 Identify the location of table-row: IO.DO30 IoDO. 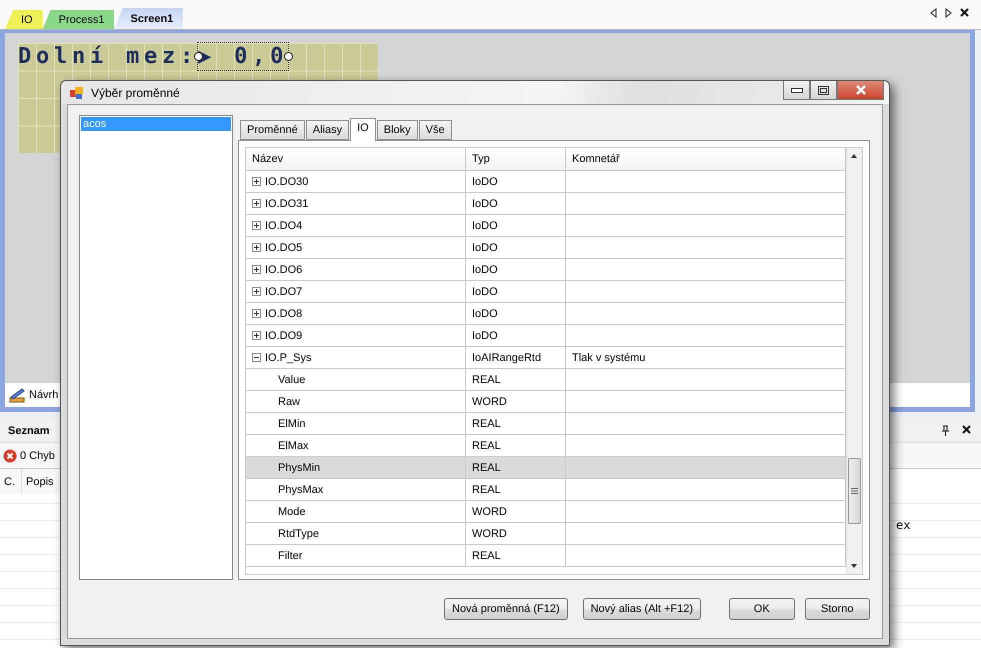
(546, 182).